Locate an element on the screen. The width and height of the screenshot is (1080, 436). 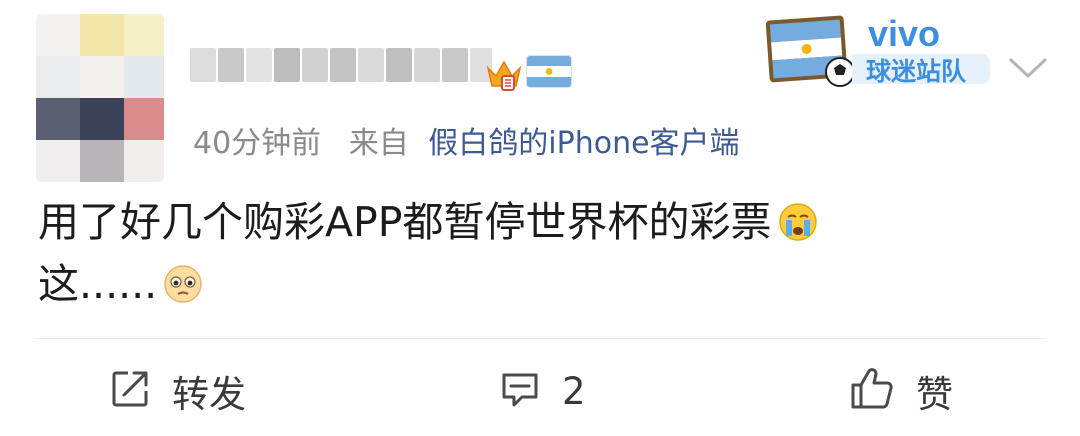
post-meta: 40分钟前 来自 假白鸽的iPhone客户端 is located at coordinates (466, 140).